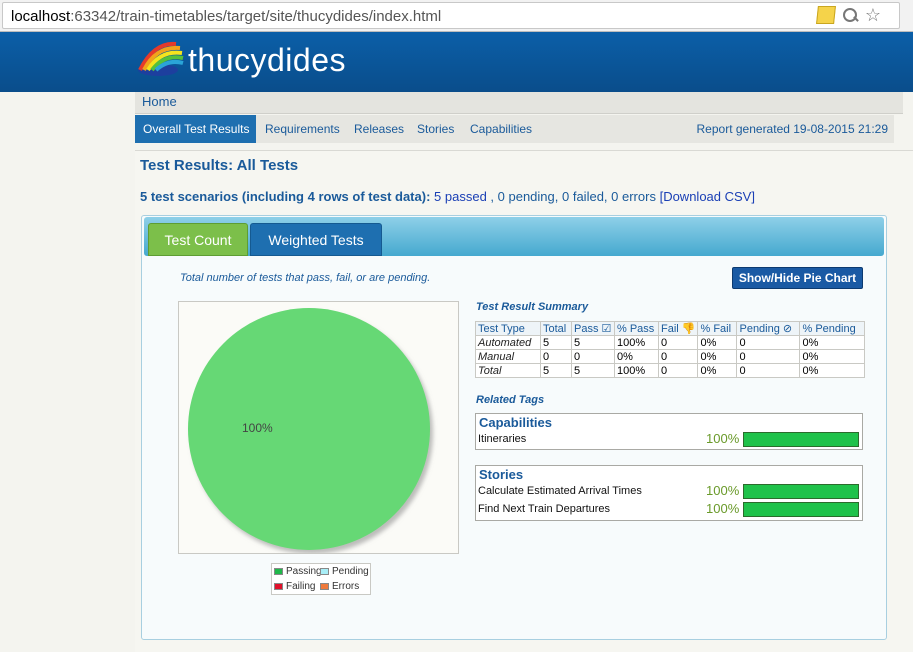  What do you see at coordinates (501, 129) in the screenshot?
I see `tab-capabilities: Capabilities` at bounding box center [501, 129].